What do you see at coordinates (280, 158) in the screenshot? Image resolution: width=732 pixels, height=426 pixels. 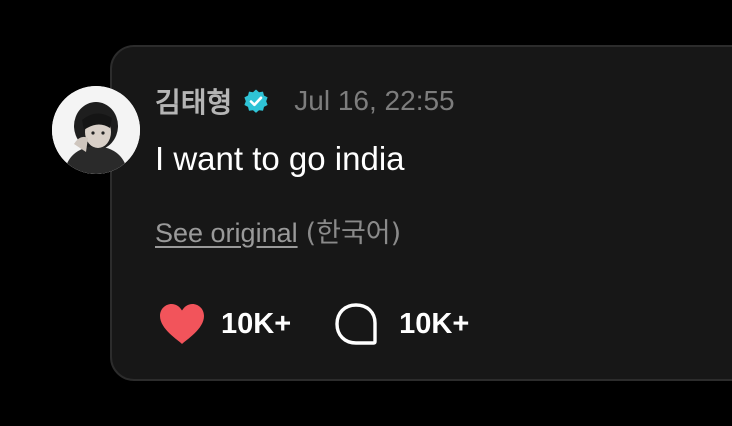 I see `post-message: I want to go india` at bounding box center [280, 158].